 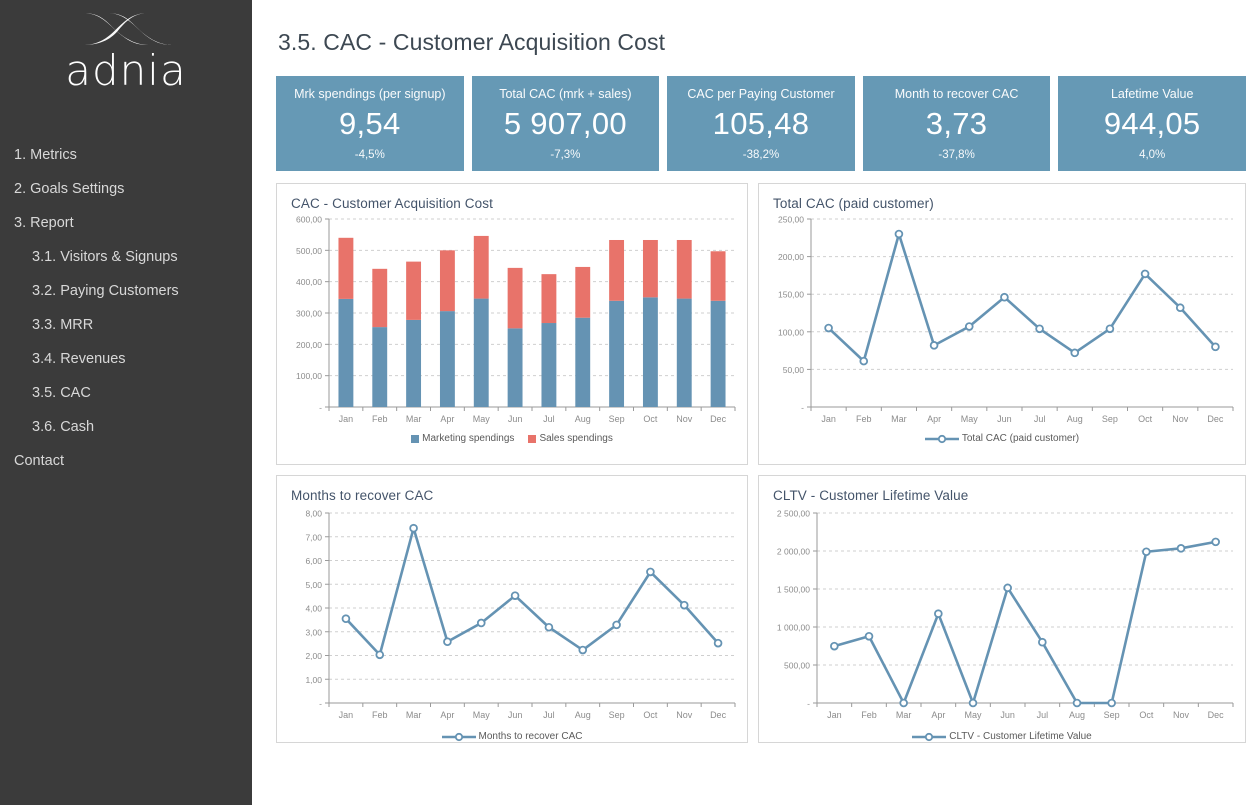 What do you see at coordinates (126, 291) in the screenshot?
I see `sidebar-item-paying-customers: 3.2. Paying Customers` at bounding box center [126, 291].